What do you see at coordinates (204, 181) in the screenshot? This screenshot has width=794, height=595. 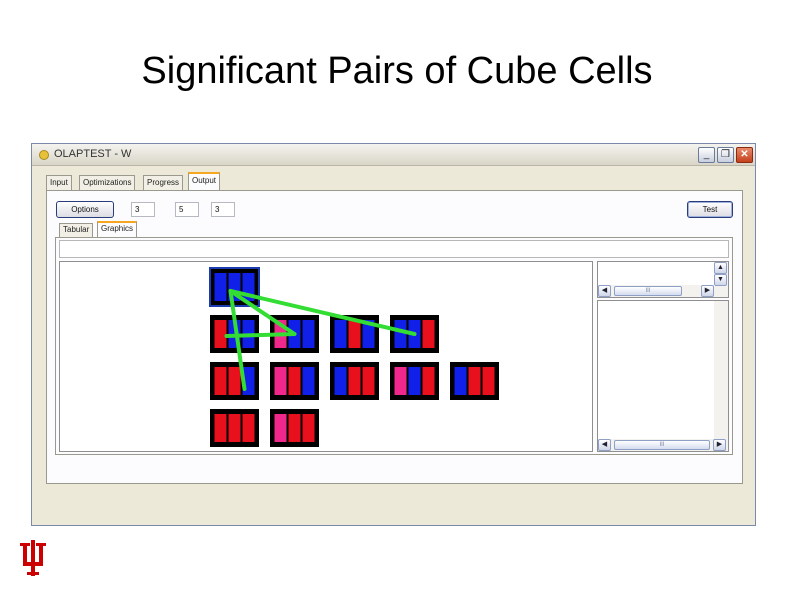 I see `tab-output: Output` at bounding box center [204, 181].